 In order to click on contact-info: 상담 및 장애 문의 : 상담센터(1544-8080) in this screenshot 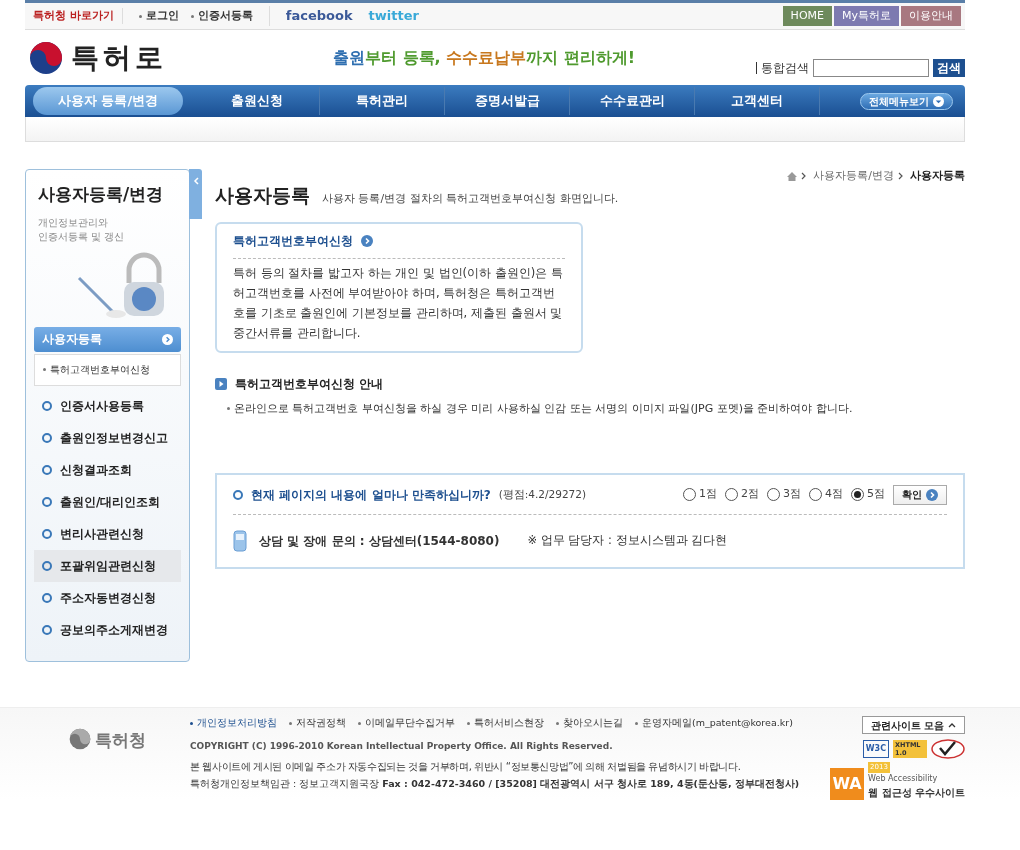, I will do `click(379, 541)`.